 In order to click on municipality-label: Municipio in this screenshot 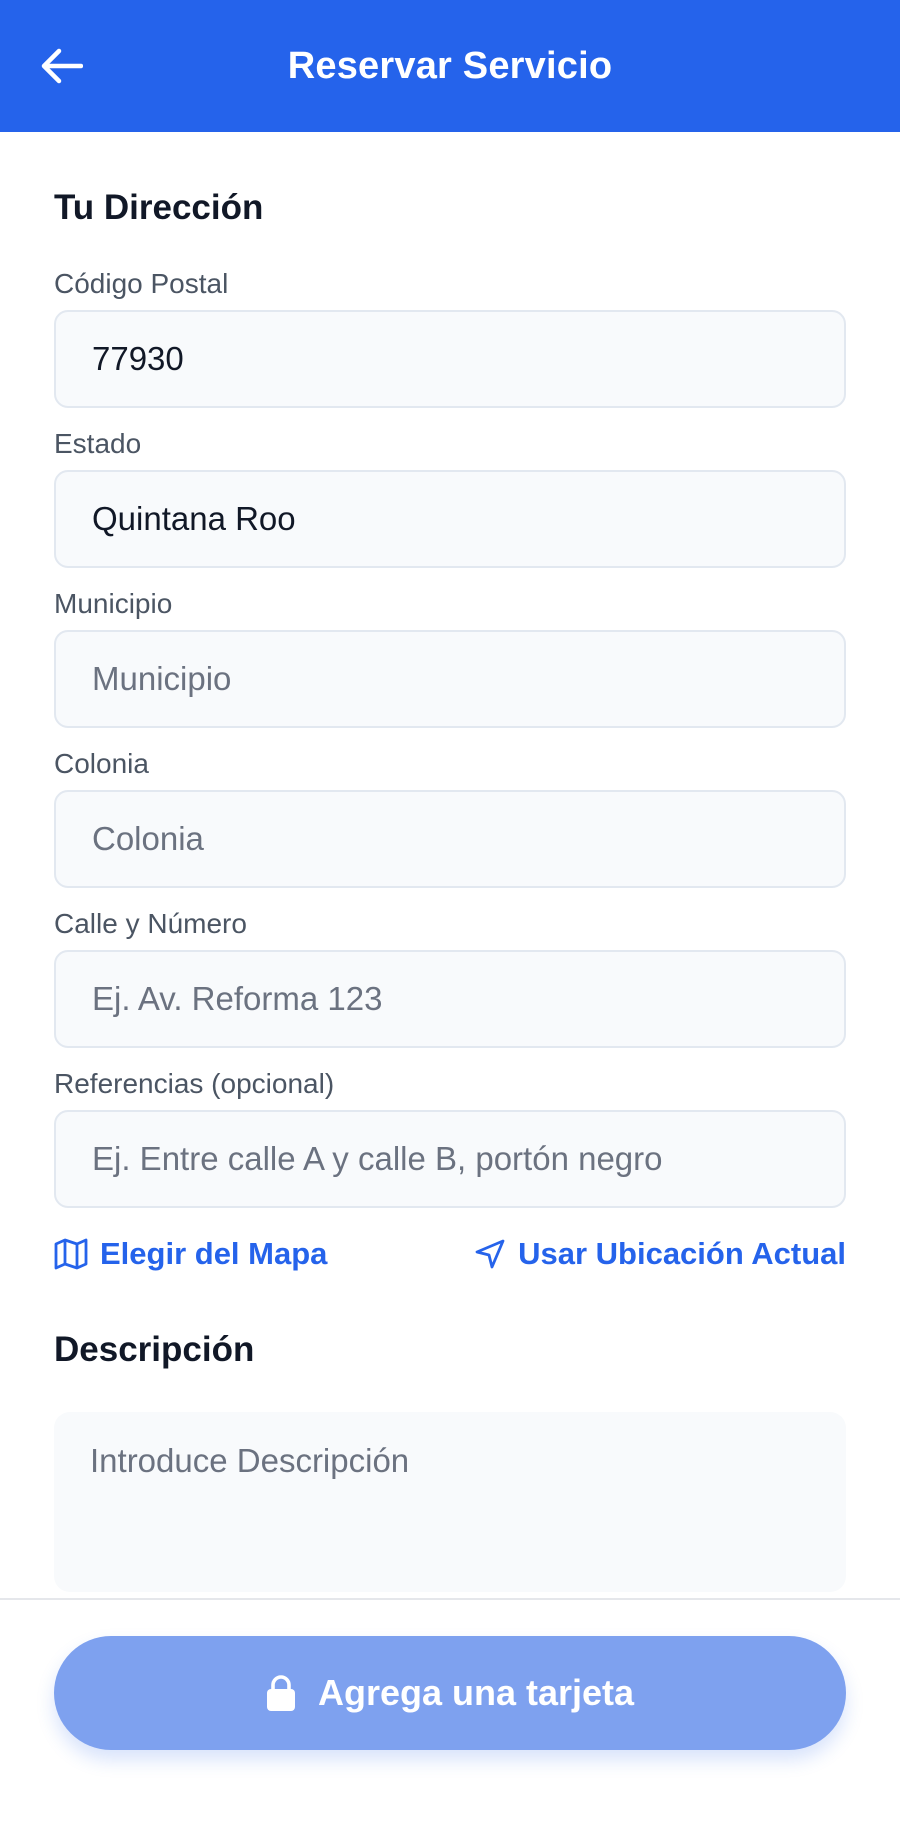, I will do `click(113, 603)`.